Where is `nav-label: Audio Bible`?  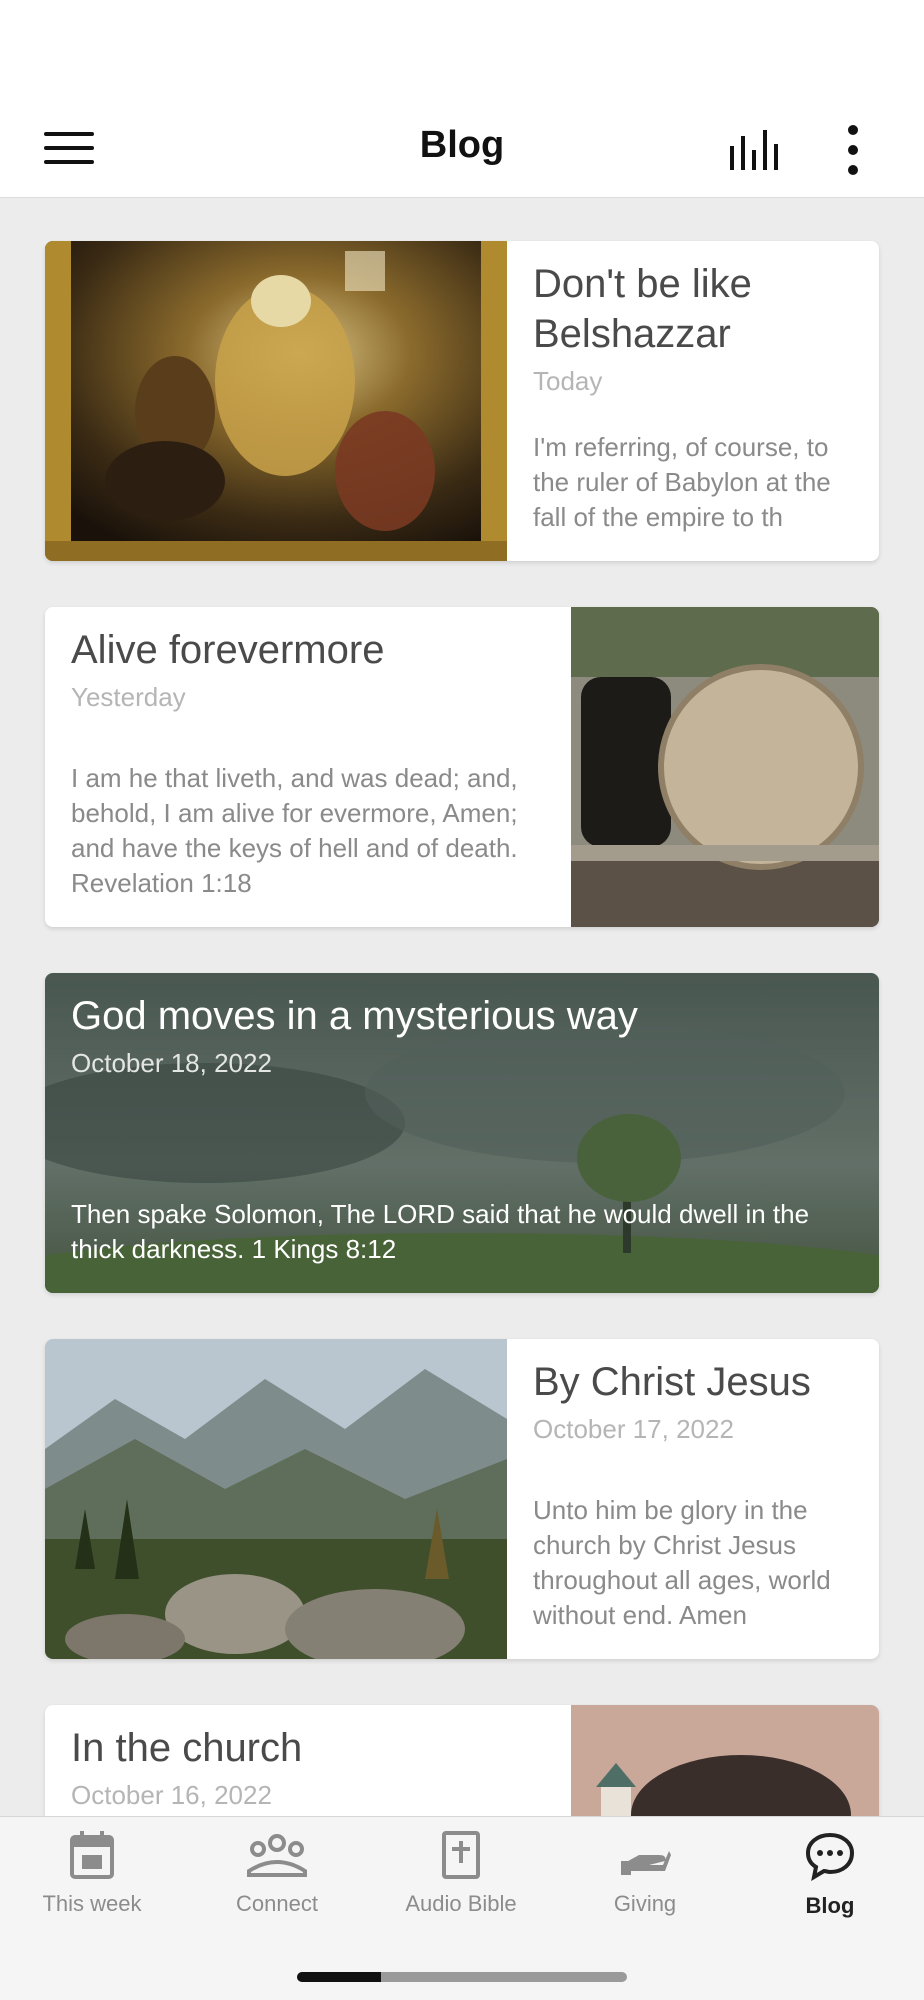
nav-label: Audio Bible is located at coordinates (461, 1903).